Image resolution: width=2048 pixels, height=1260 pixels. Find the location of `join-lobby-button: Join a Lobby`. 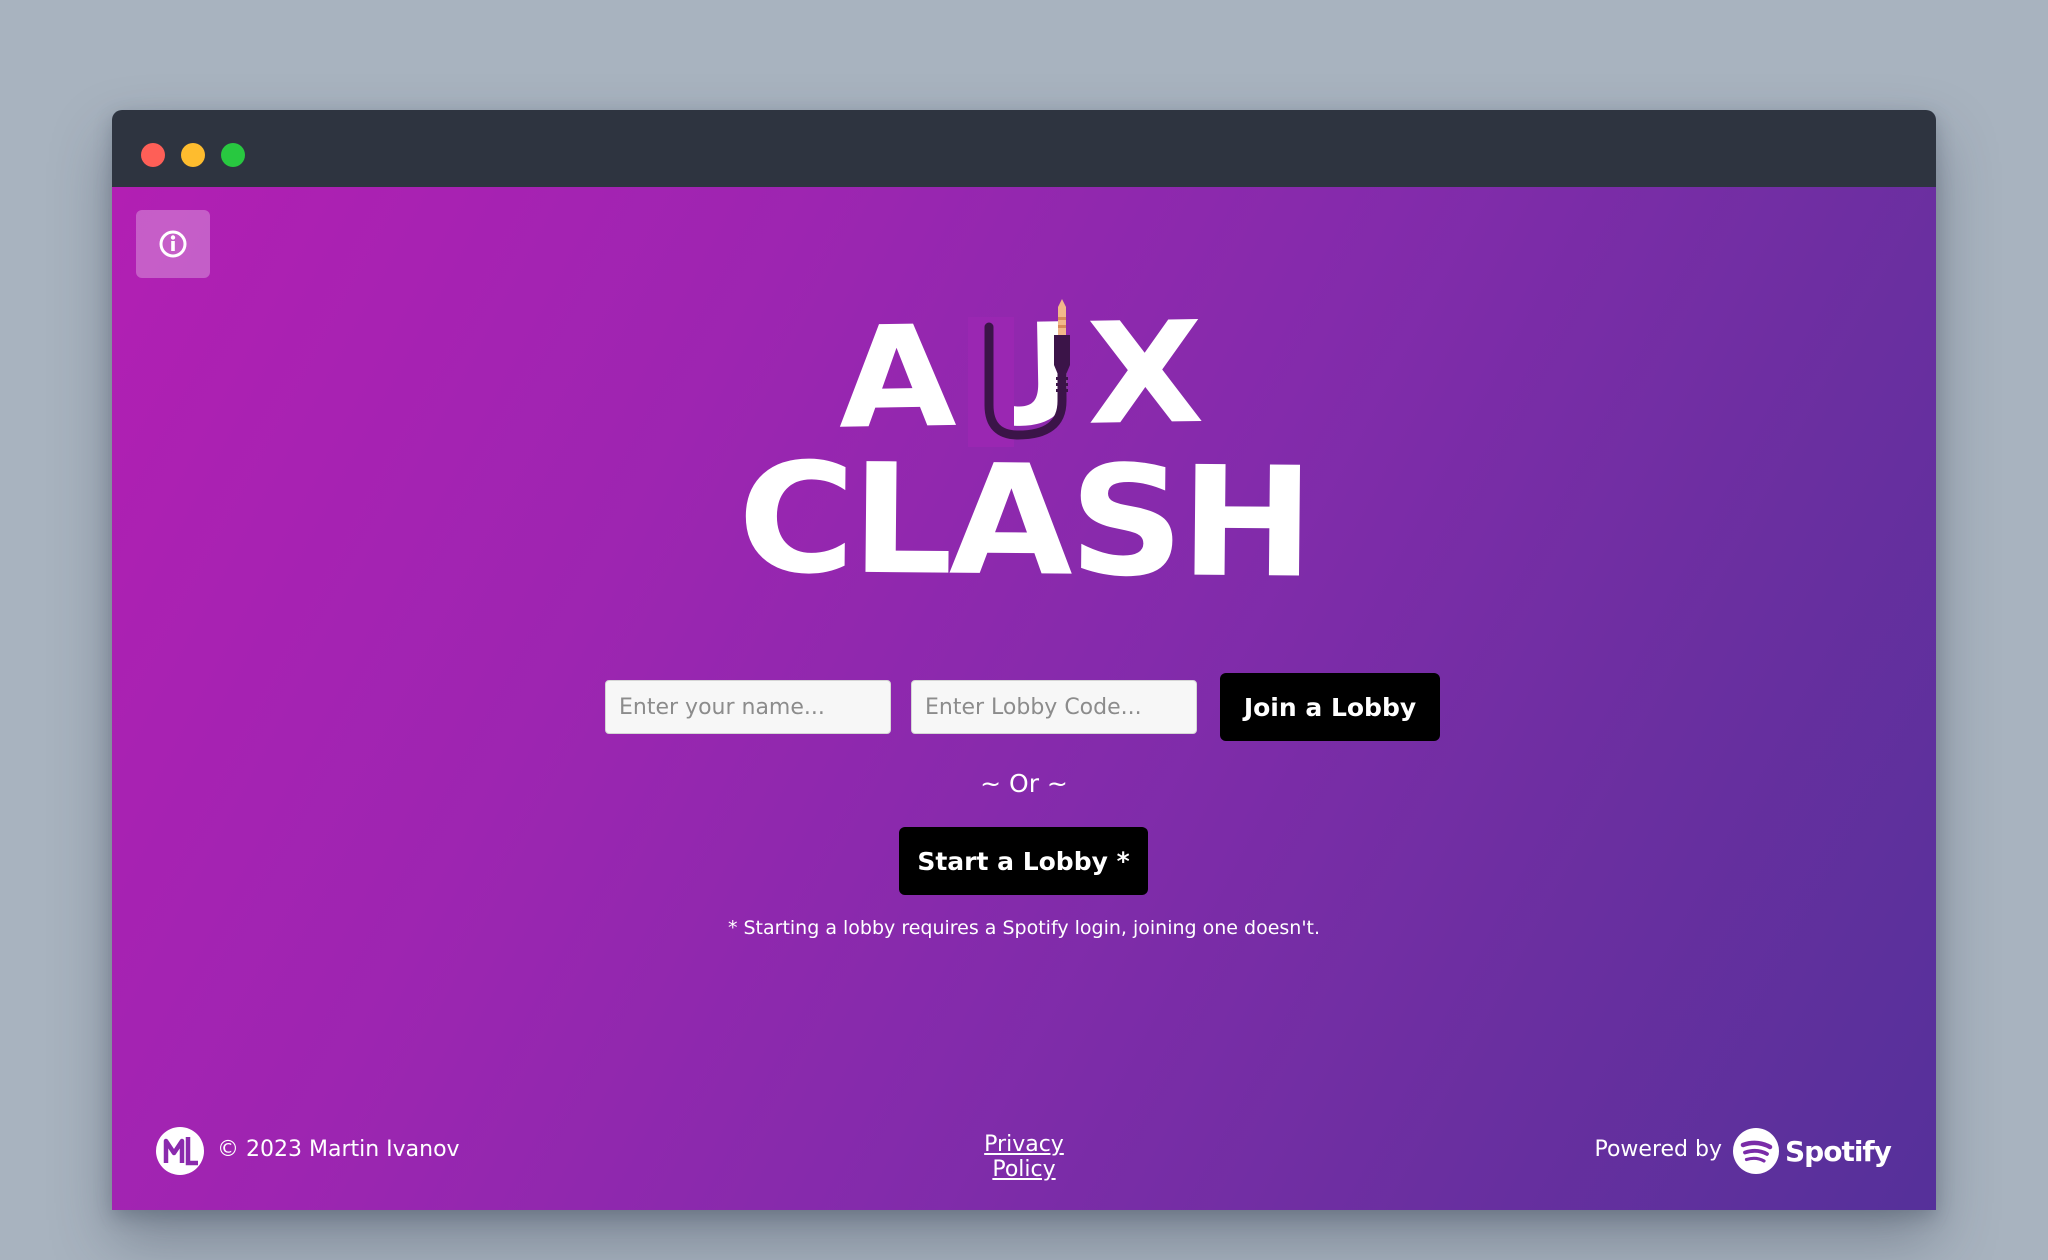

join-lobby-button: Join a Lobby is located at coordinates (1330, 707).